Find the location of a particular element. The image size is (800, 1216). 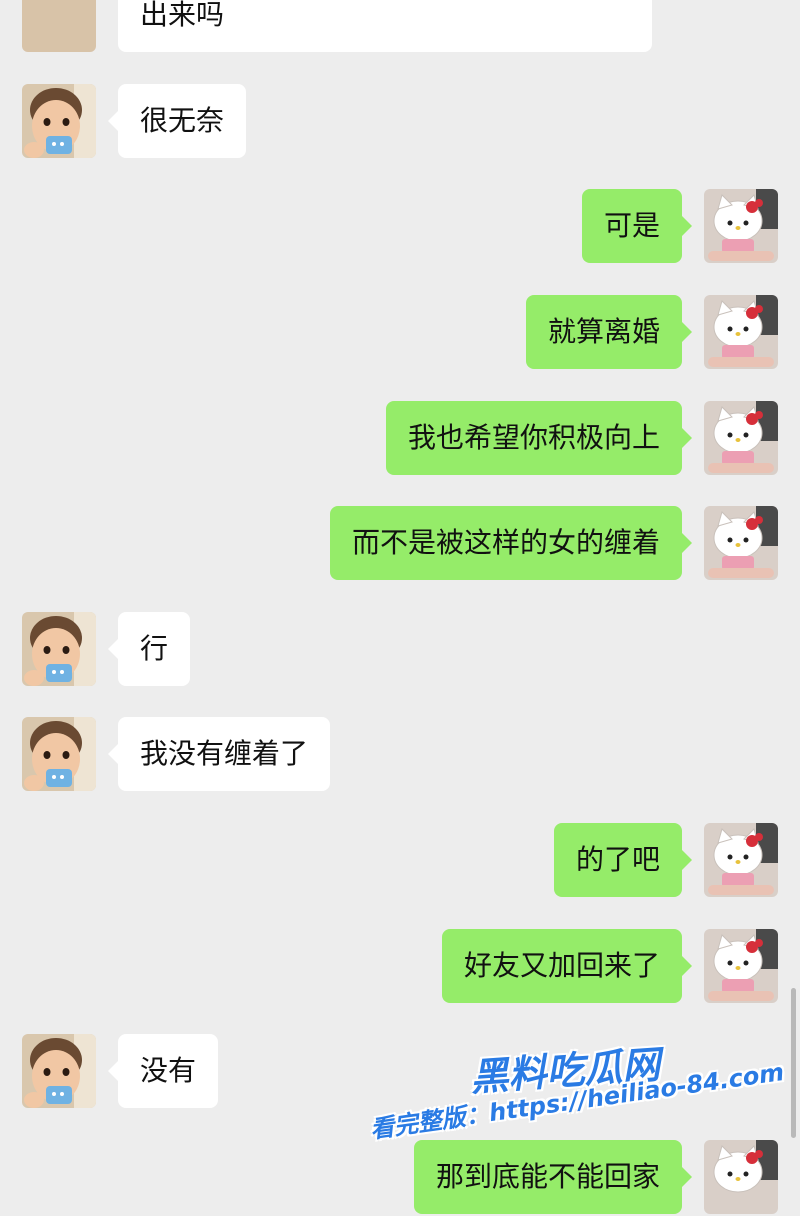

incoming-message-bubble: 没有 is located at coordinates (163, 1071).